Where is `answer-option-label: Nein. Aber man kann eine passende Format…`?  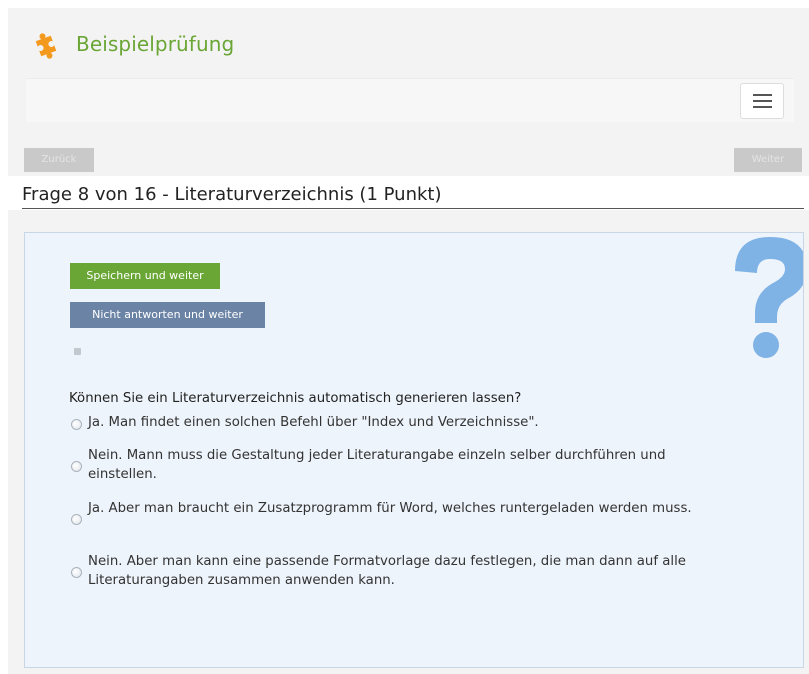 answer-option-label: Nein. Aber man kann eine passende Format… is located at coordinates (387, 571).